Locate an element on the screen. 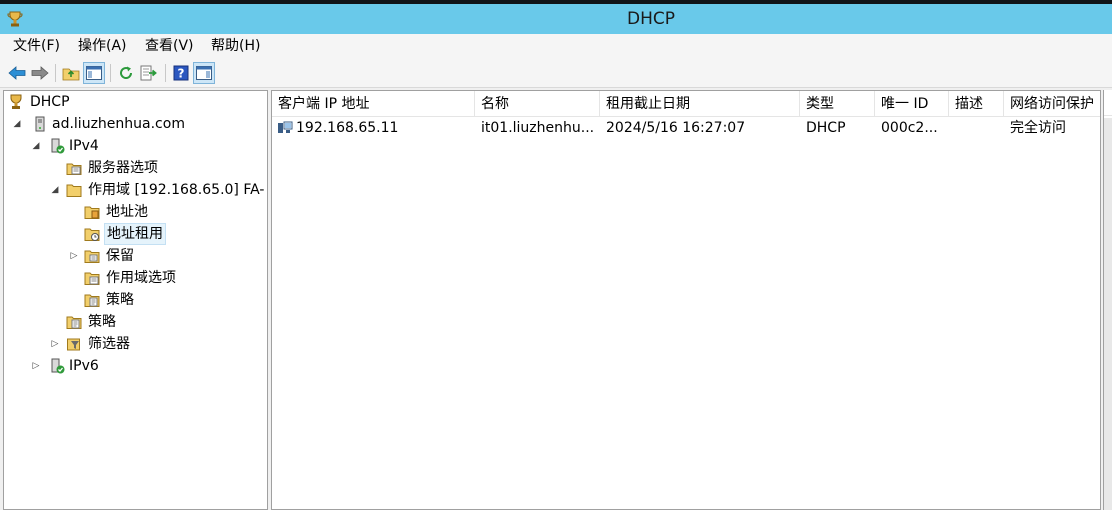  tree-label: 作用域选项 is located at coordinates (141, 278).